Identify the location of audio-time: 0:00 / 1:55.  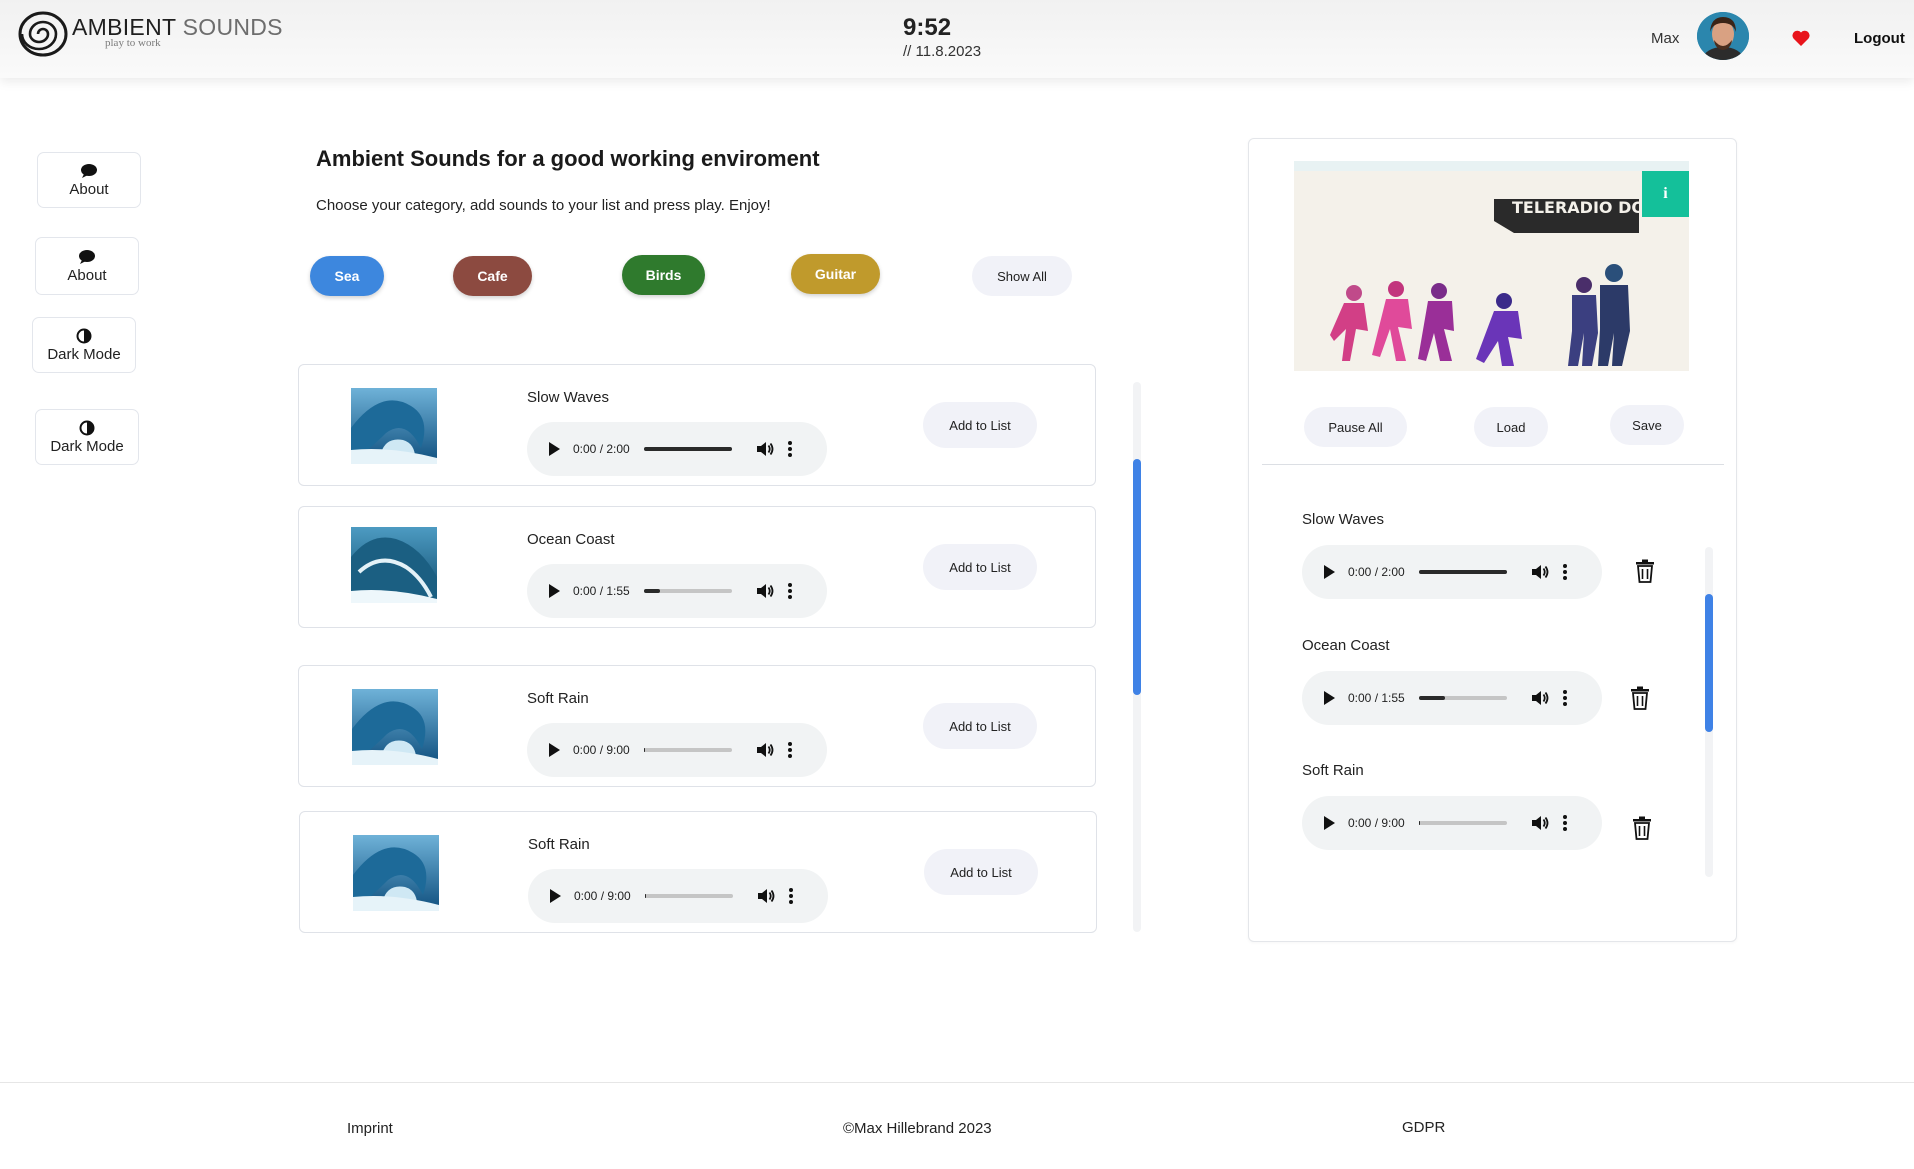
(601, 591).